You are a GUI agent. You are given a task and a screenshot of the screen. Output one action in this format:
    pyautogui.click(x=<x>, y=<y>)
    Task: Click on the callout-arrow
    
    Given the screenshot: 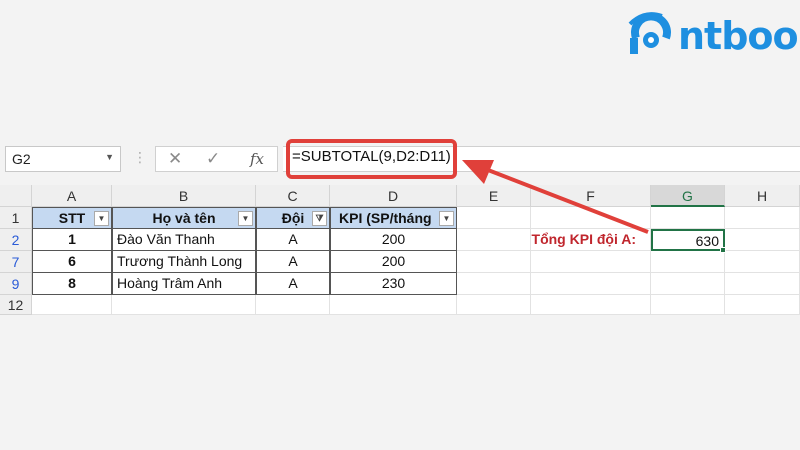 What is the action you would take?
    pyautogui.click(x=555, y=197)
    